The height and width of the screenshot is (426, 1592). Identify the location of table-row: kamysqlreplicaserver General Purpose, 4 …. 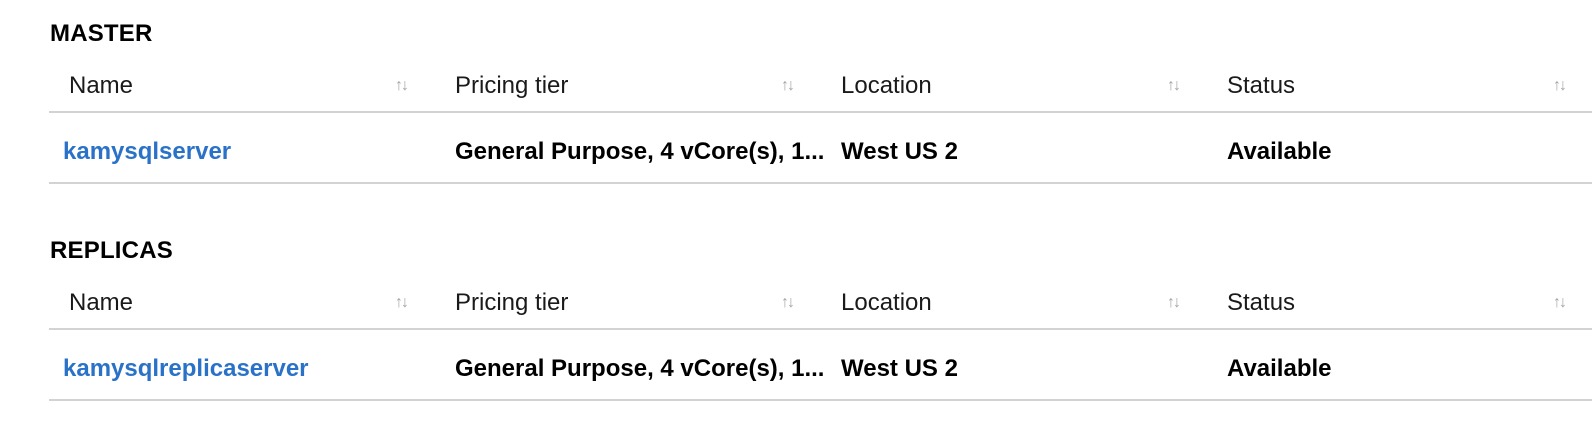
(820, 370).